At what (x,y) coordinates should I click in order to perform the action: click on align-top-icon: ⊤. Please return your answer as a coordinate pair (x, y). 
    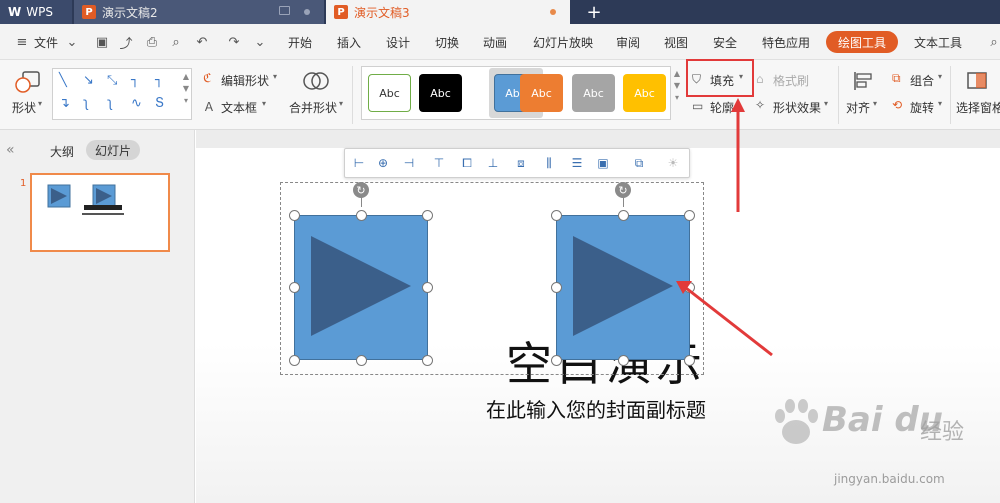
    Looking at the image, I should click on (439, 163).